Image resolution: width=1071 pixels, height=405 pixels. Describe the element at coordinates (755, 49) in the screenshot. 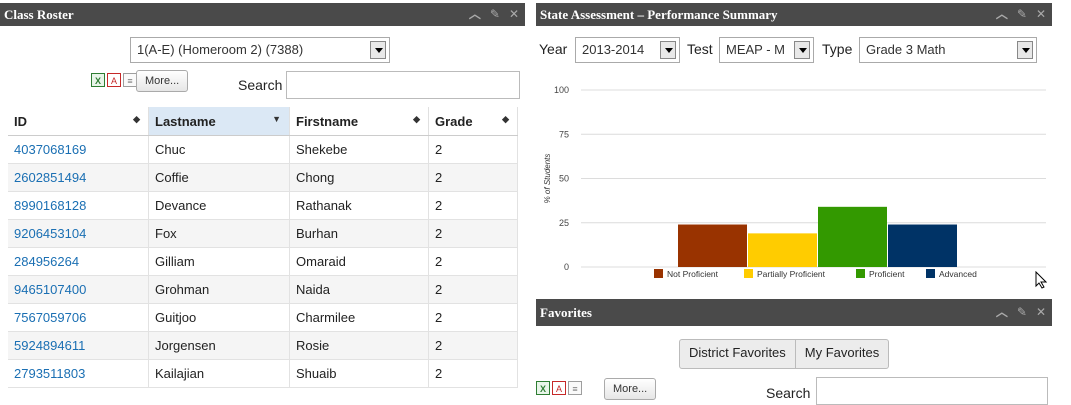

I see `test-select-value: MEAP - M` at that location.